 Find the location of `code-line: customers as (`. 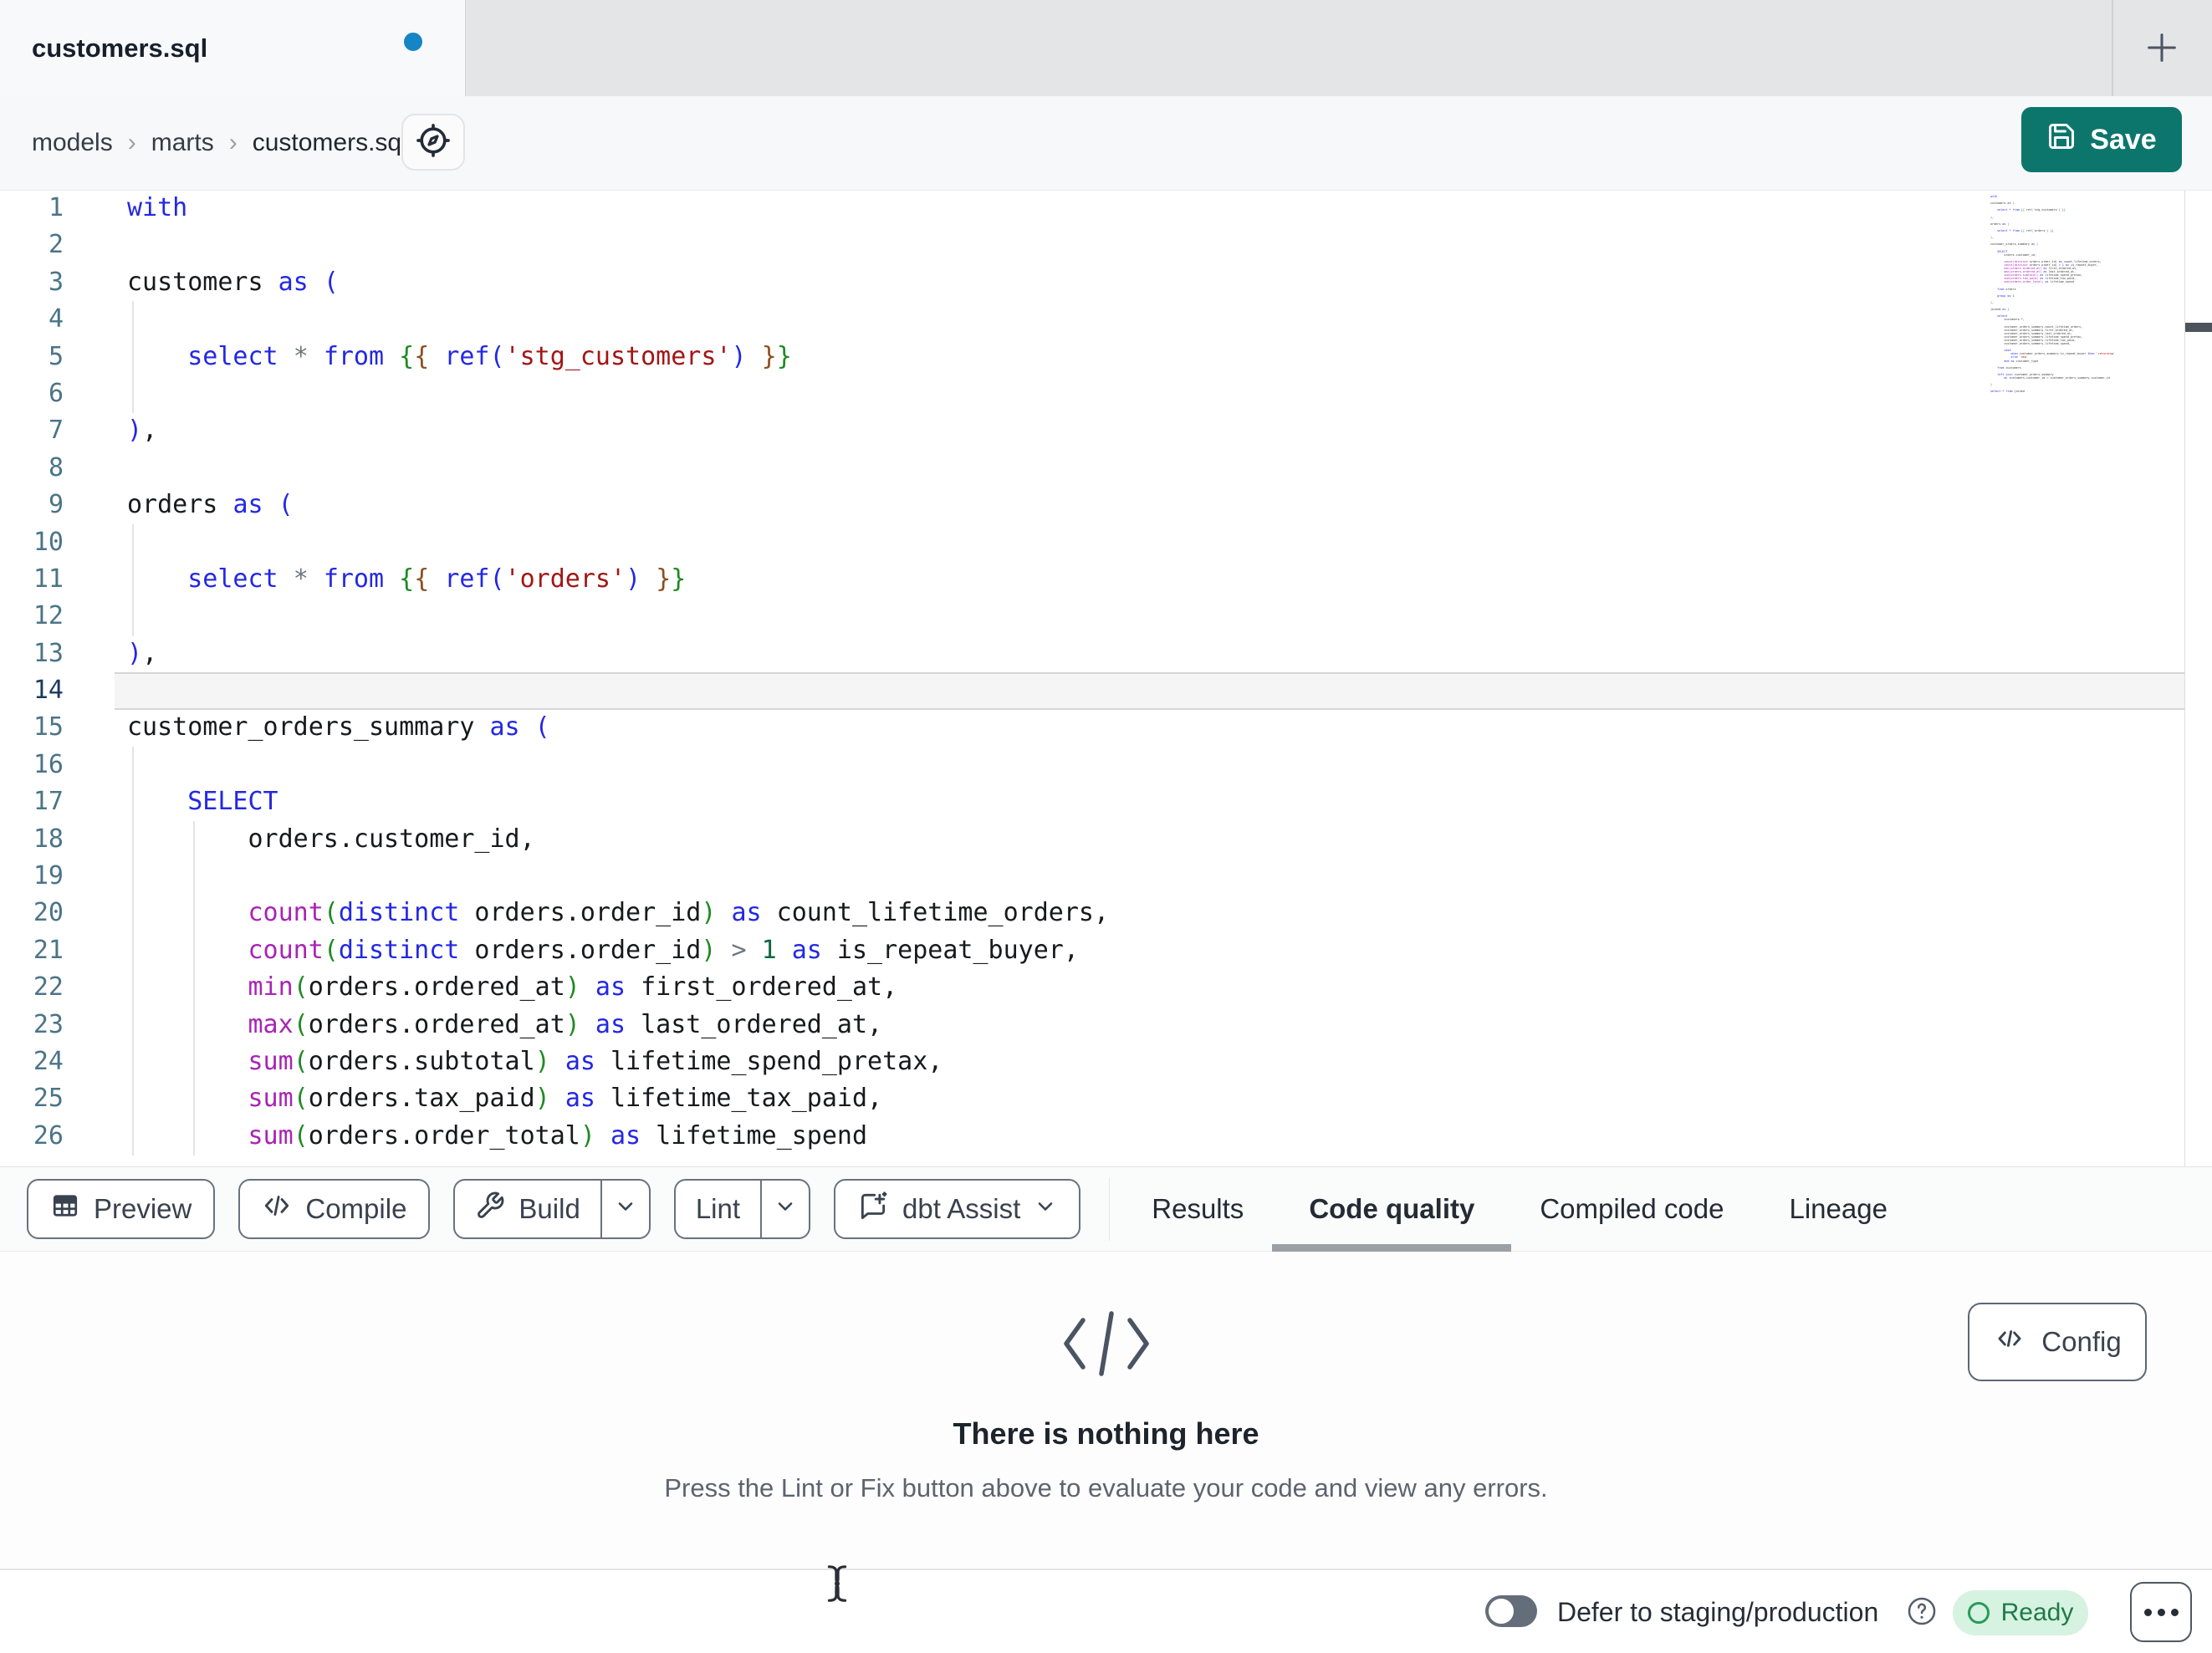

code-line: customers as ( is located at coordinates (1057, 282).